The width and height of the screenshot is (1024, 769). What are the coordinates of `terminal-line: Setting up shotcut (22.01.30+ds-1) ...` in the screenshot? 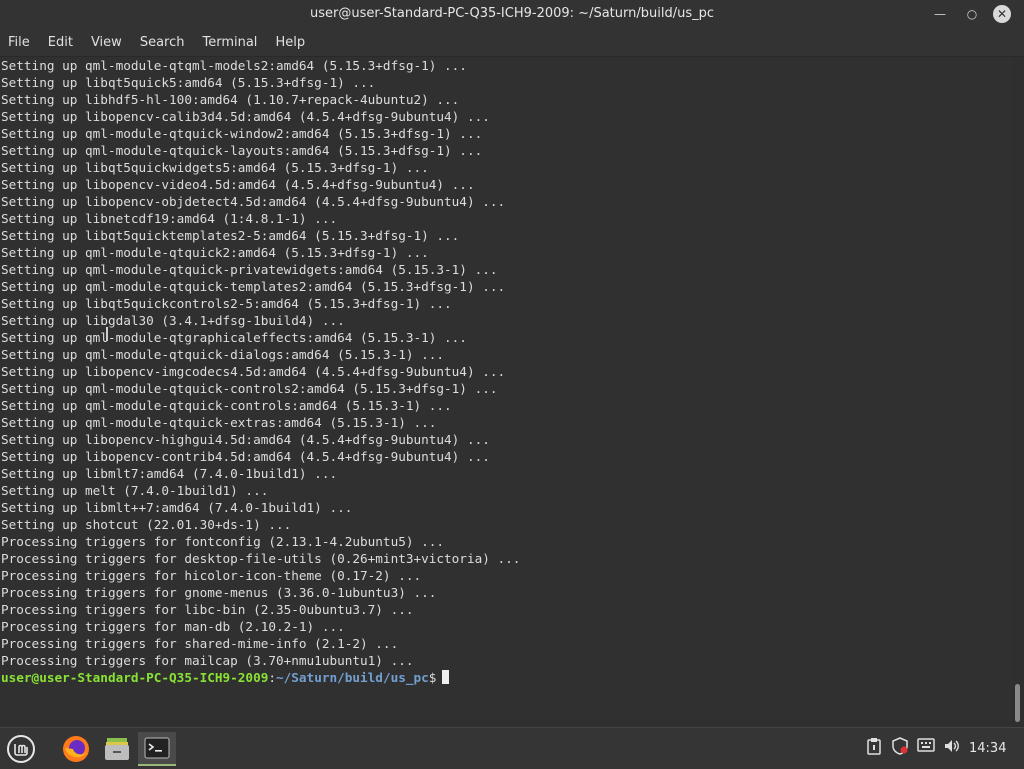 It's located at (146, 524).